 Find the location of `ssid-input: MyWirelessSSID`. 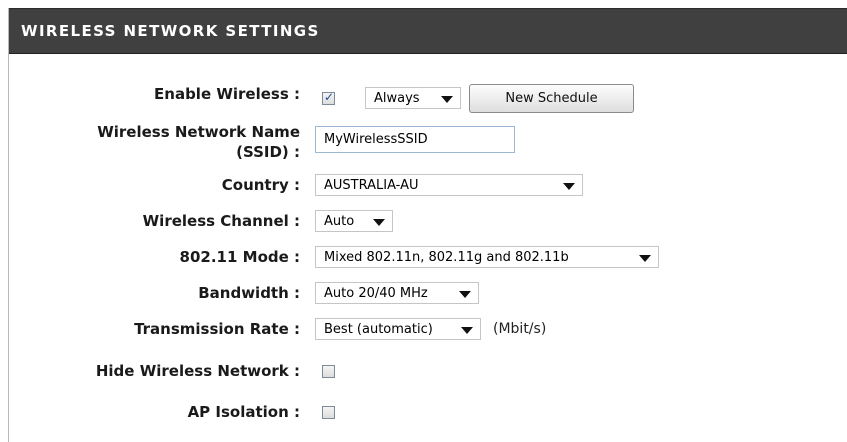

ssid-input: MyWirelessSSID is located at coordinates (415, 139).